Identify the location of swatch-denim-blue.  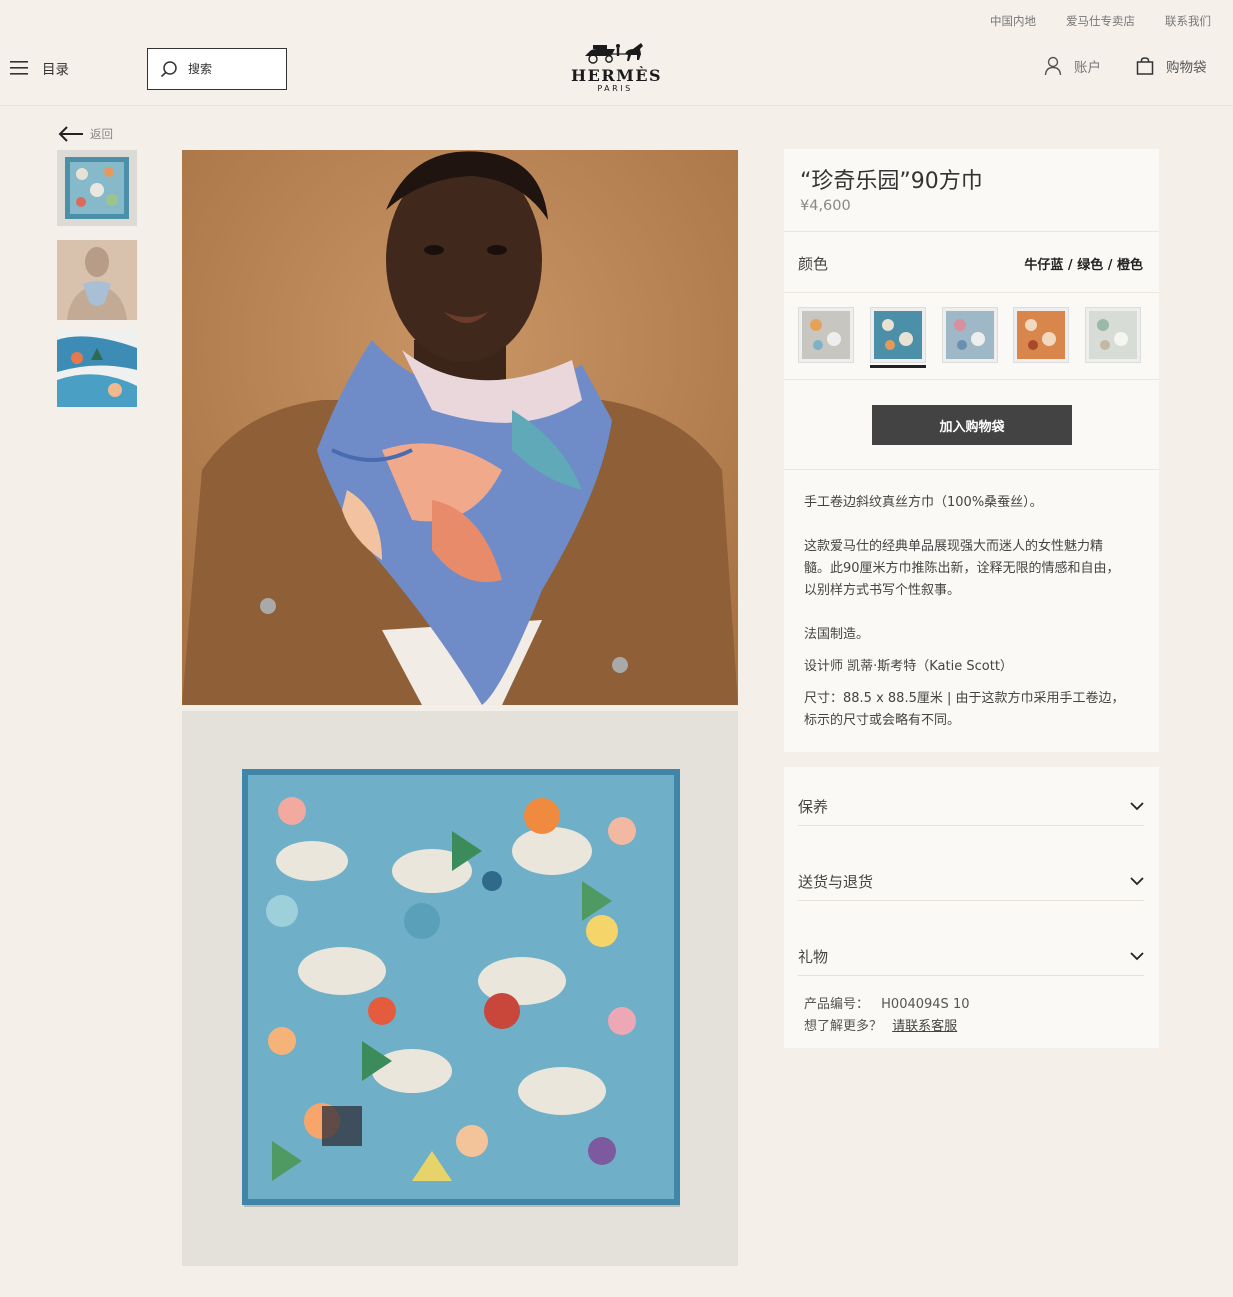
(898, 335).